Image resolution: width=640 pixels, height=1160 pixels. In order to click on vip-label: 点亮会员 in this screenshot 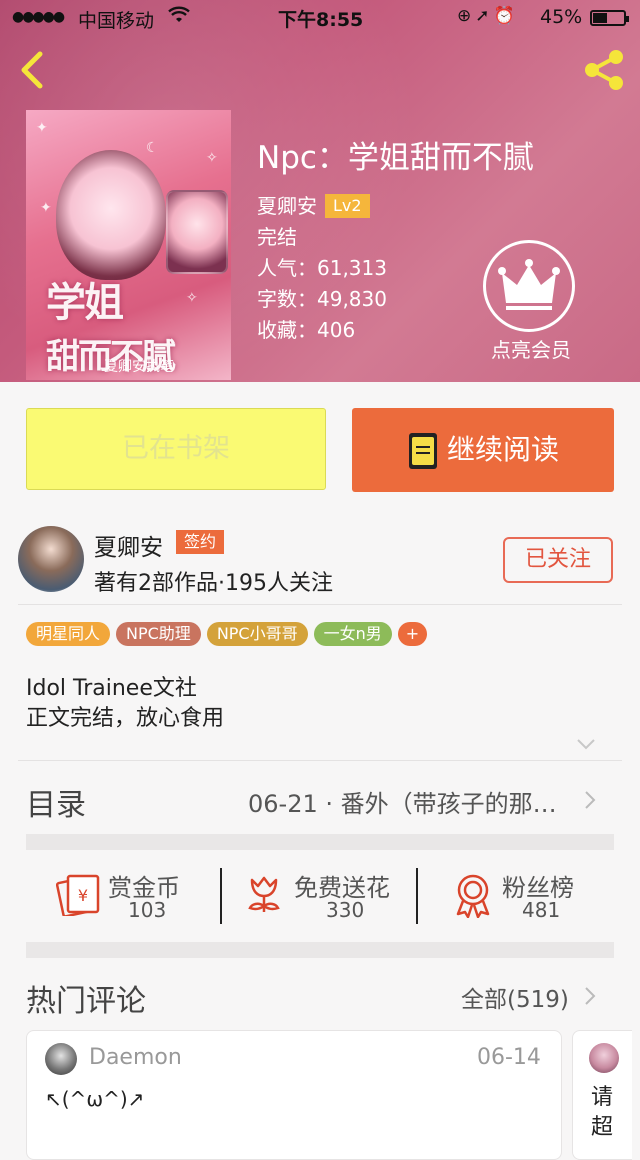, I will do `click(531, 350)`.